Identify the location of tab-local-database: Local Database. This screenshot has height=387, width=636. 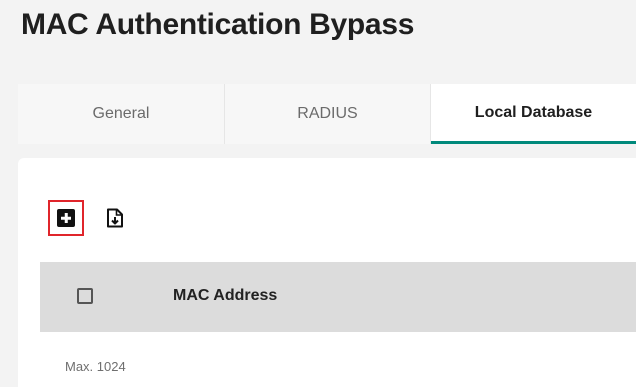
(533, 114).